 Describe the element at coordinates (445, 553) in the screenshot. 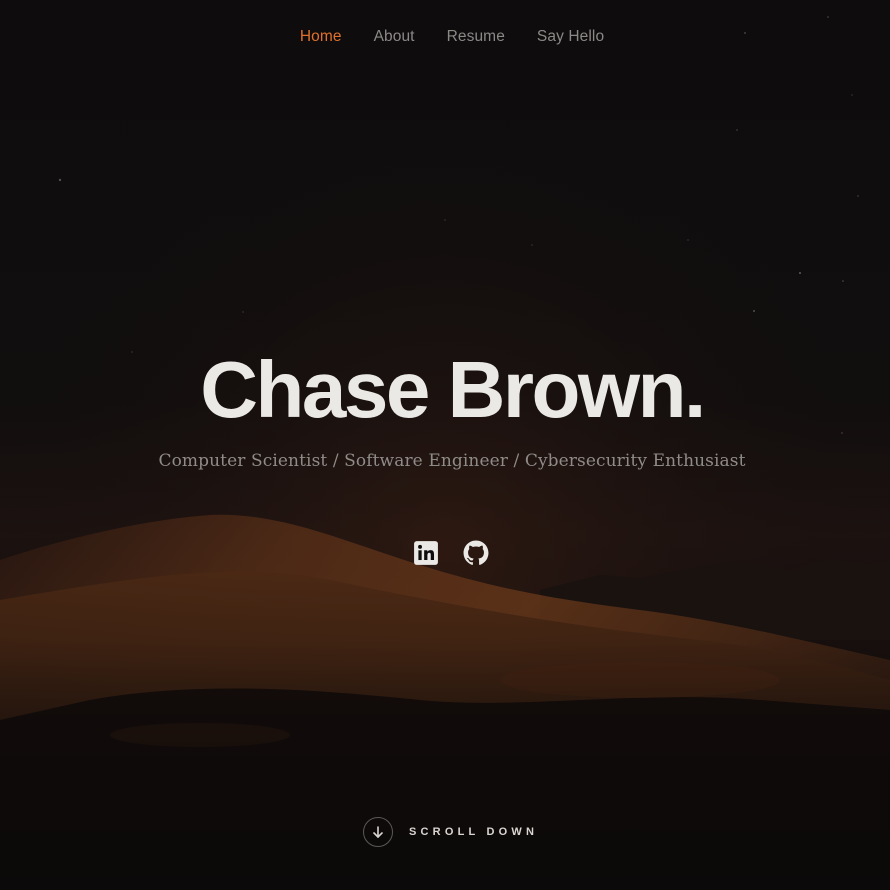

I see `social-links` at that location.